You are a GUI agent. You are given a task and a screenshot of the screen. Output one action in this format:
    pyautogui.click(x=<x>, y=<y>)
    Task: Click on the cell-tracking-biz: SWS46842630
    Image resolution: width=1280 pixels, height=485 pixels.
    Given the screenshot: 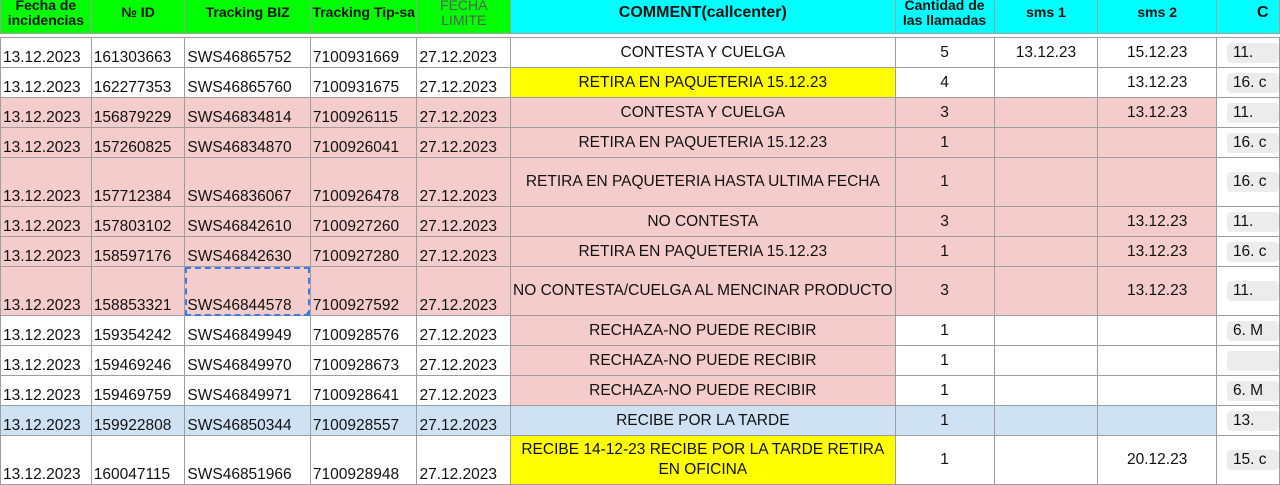 What is the action you would take?
    pyautogui.click(x=247, y=251)
    